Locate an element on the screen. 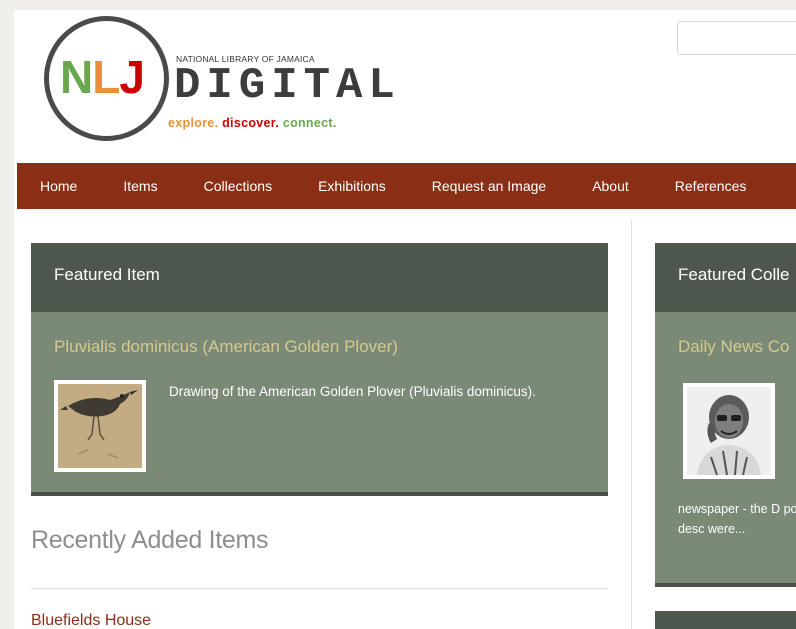 The image size is (796, 629). bird-drawing-thumbnail is located at coordinates (100, 426).